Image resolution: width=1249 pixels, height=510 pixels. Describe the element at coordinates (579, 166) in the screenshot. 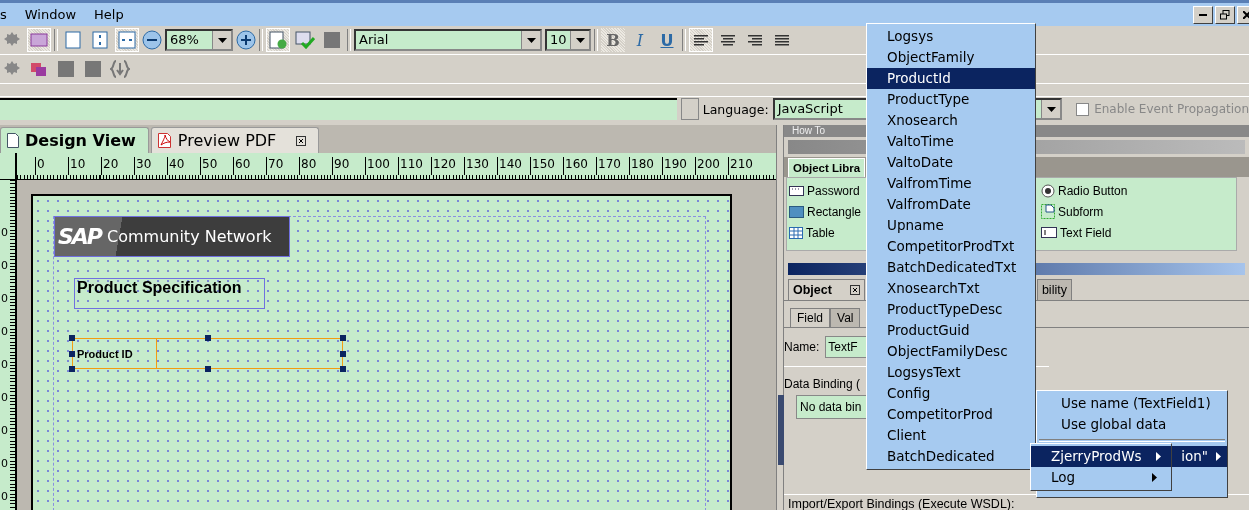

I see `ruler-label: 160` at that location.